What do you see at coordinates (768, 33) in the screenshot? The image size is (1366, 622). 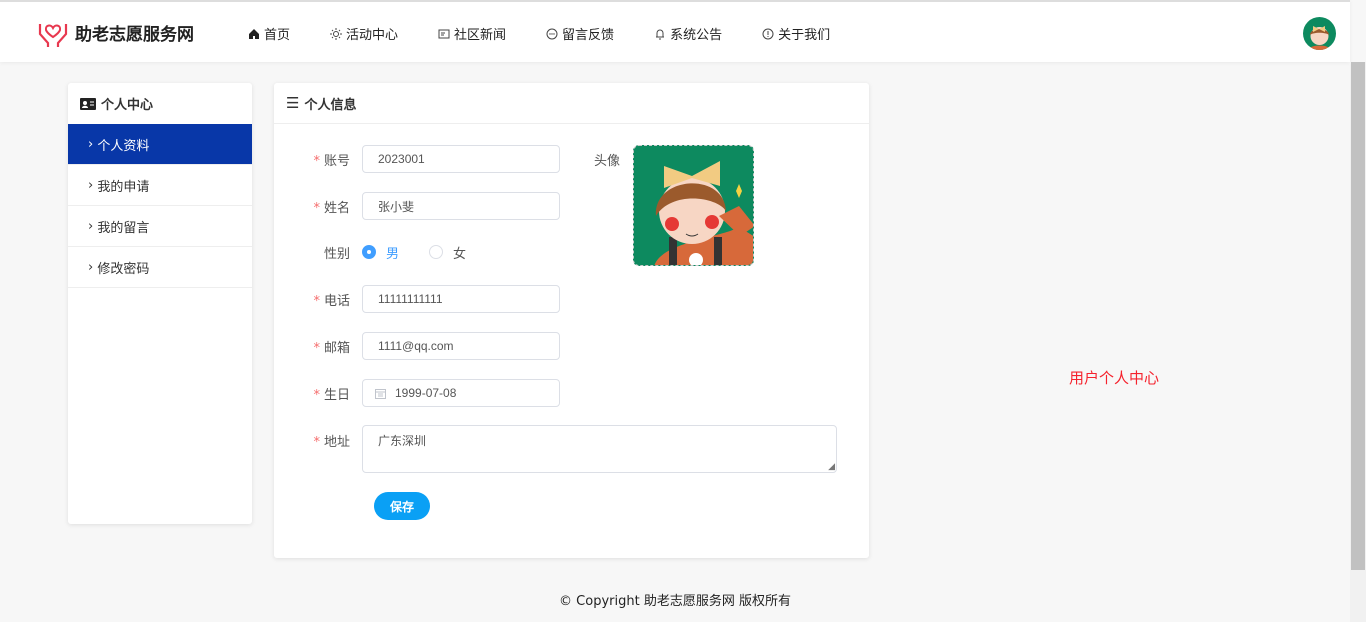 I see `info-icon` at bounding box center [768, 33].